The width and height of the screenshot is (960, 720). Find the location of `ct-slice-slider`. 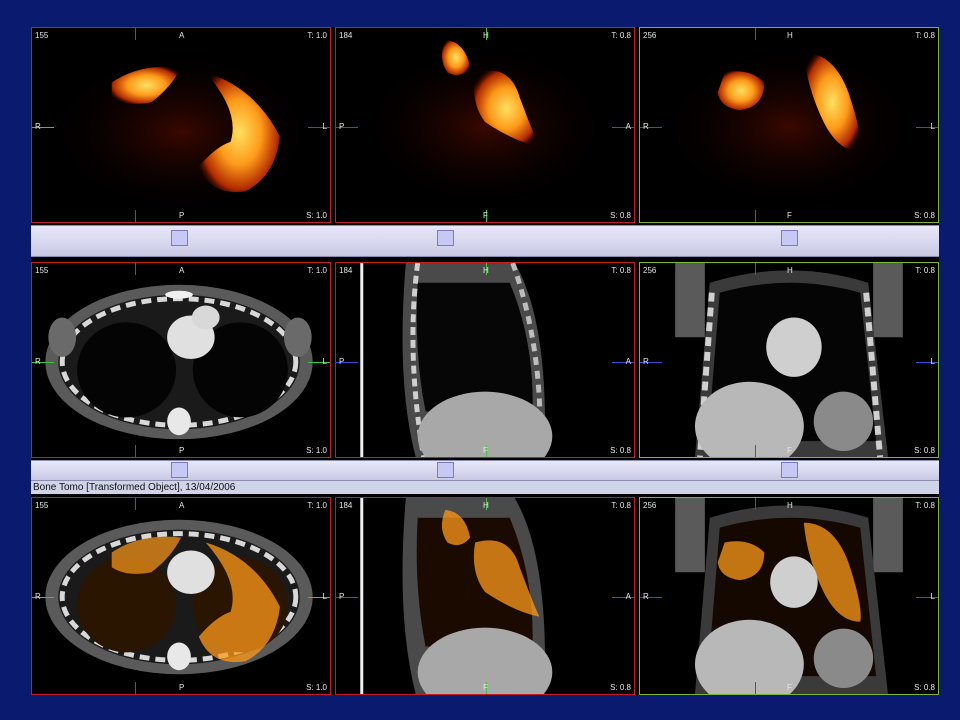

ct-slice-slider is located at coordinates (485, 470).